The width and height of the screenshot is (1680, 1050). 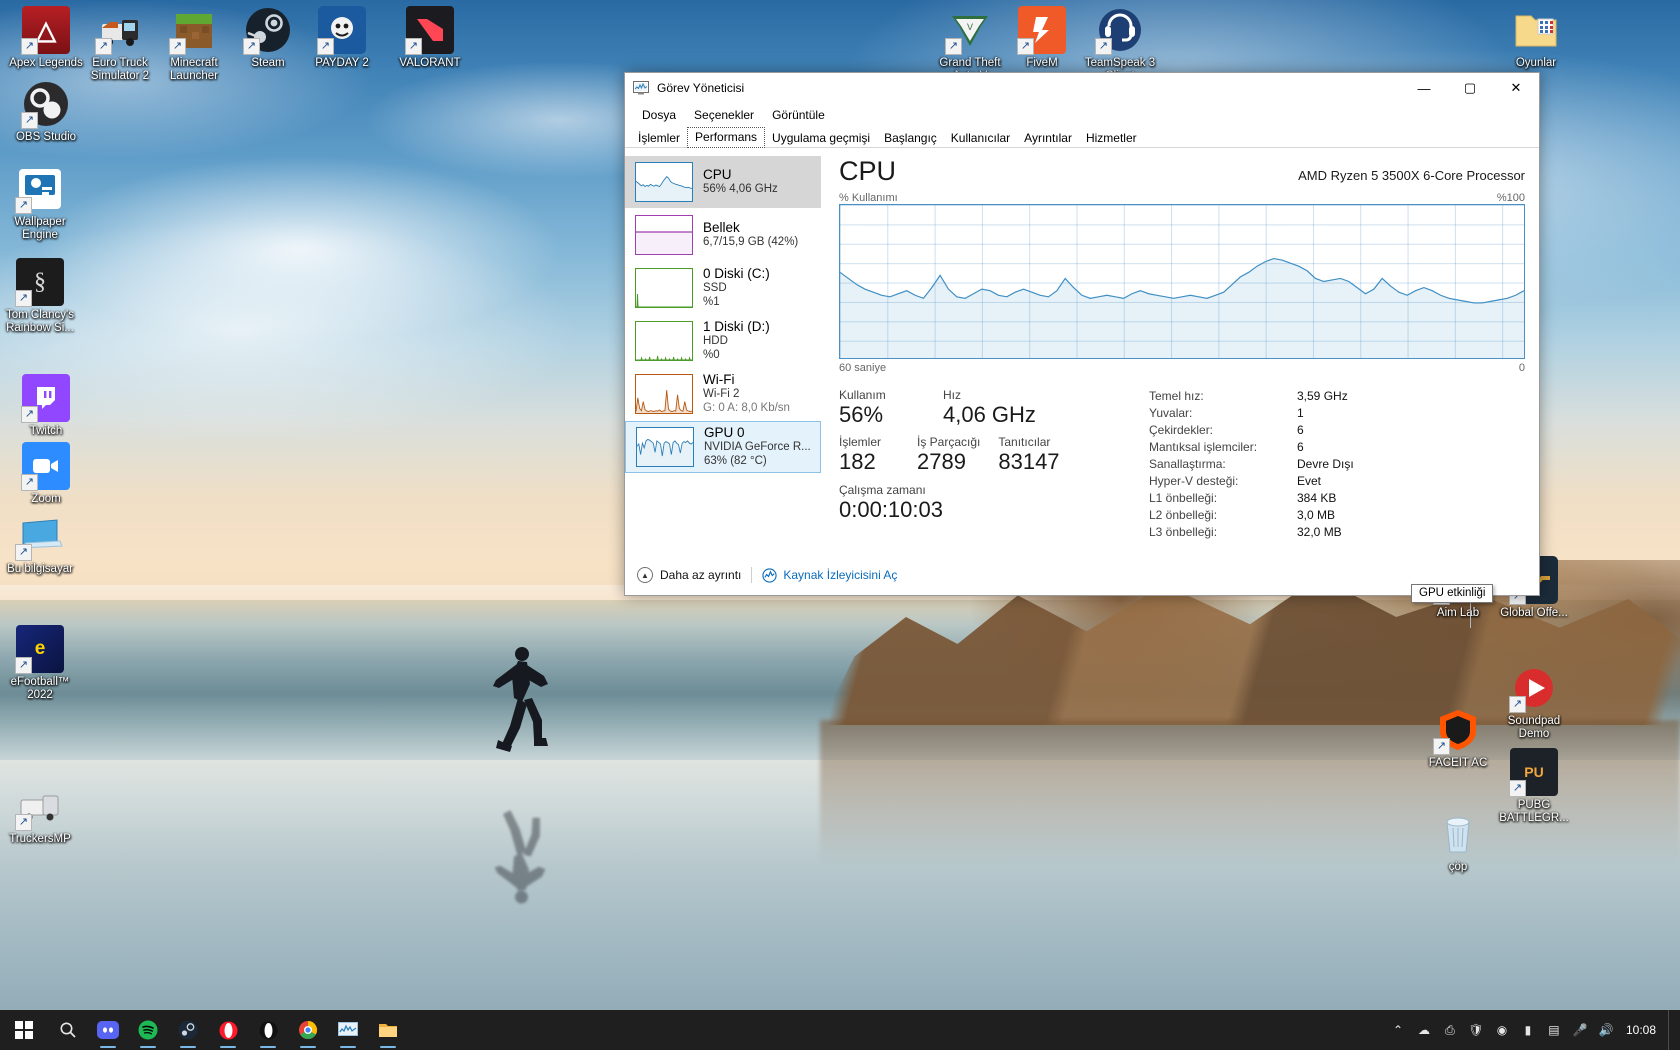 I want to click on taskbar-running-indicator, so click(x=308, y=1047).